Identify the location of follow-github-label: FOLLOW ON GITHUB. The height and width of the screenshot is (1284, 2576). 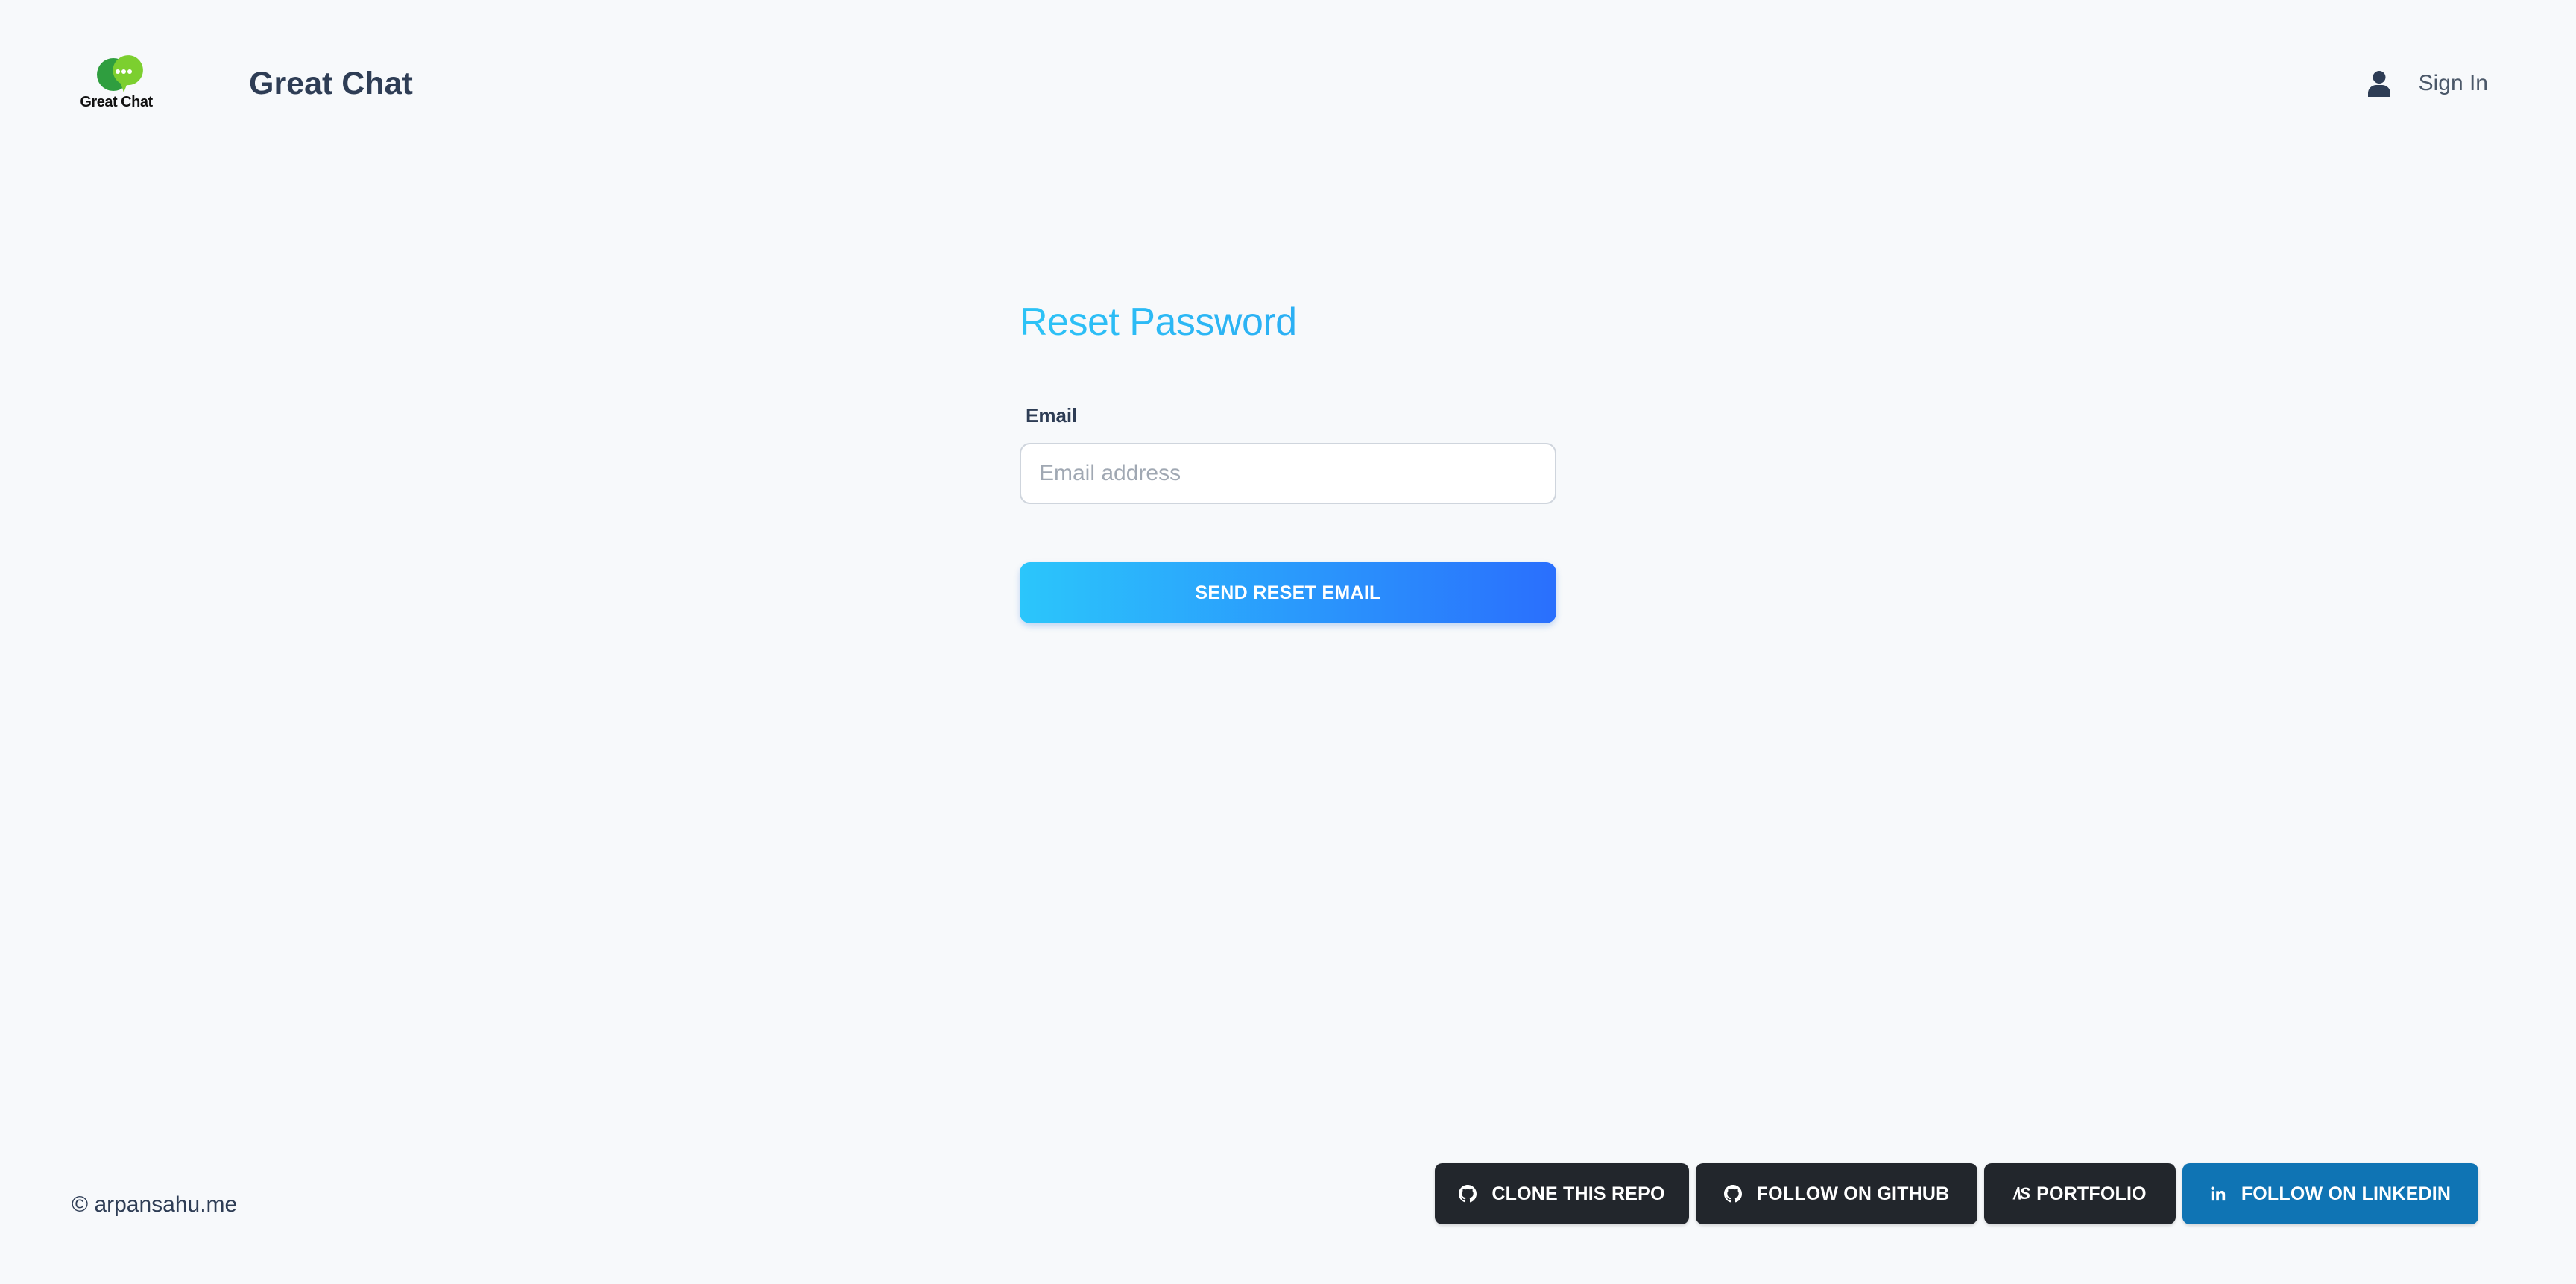
(1853, 1194).